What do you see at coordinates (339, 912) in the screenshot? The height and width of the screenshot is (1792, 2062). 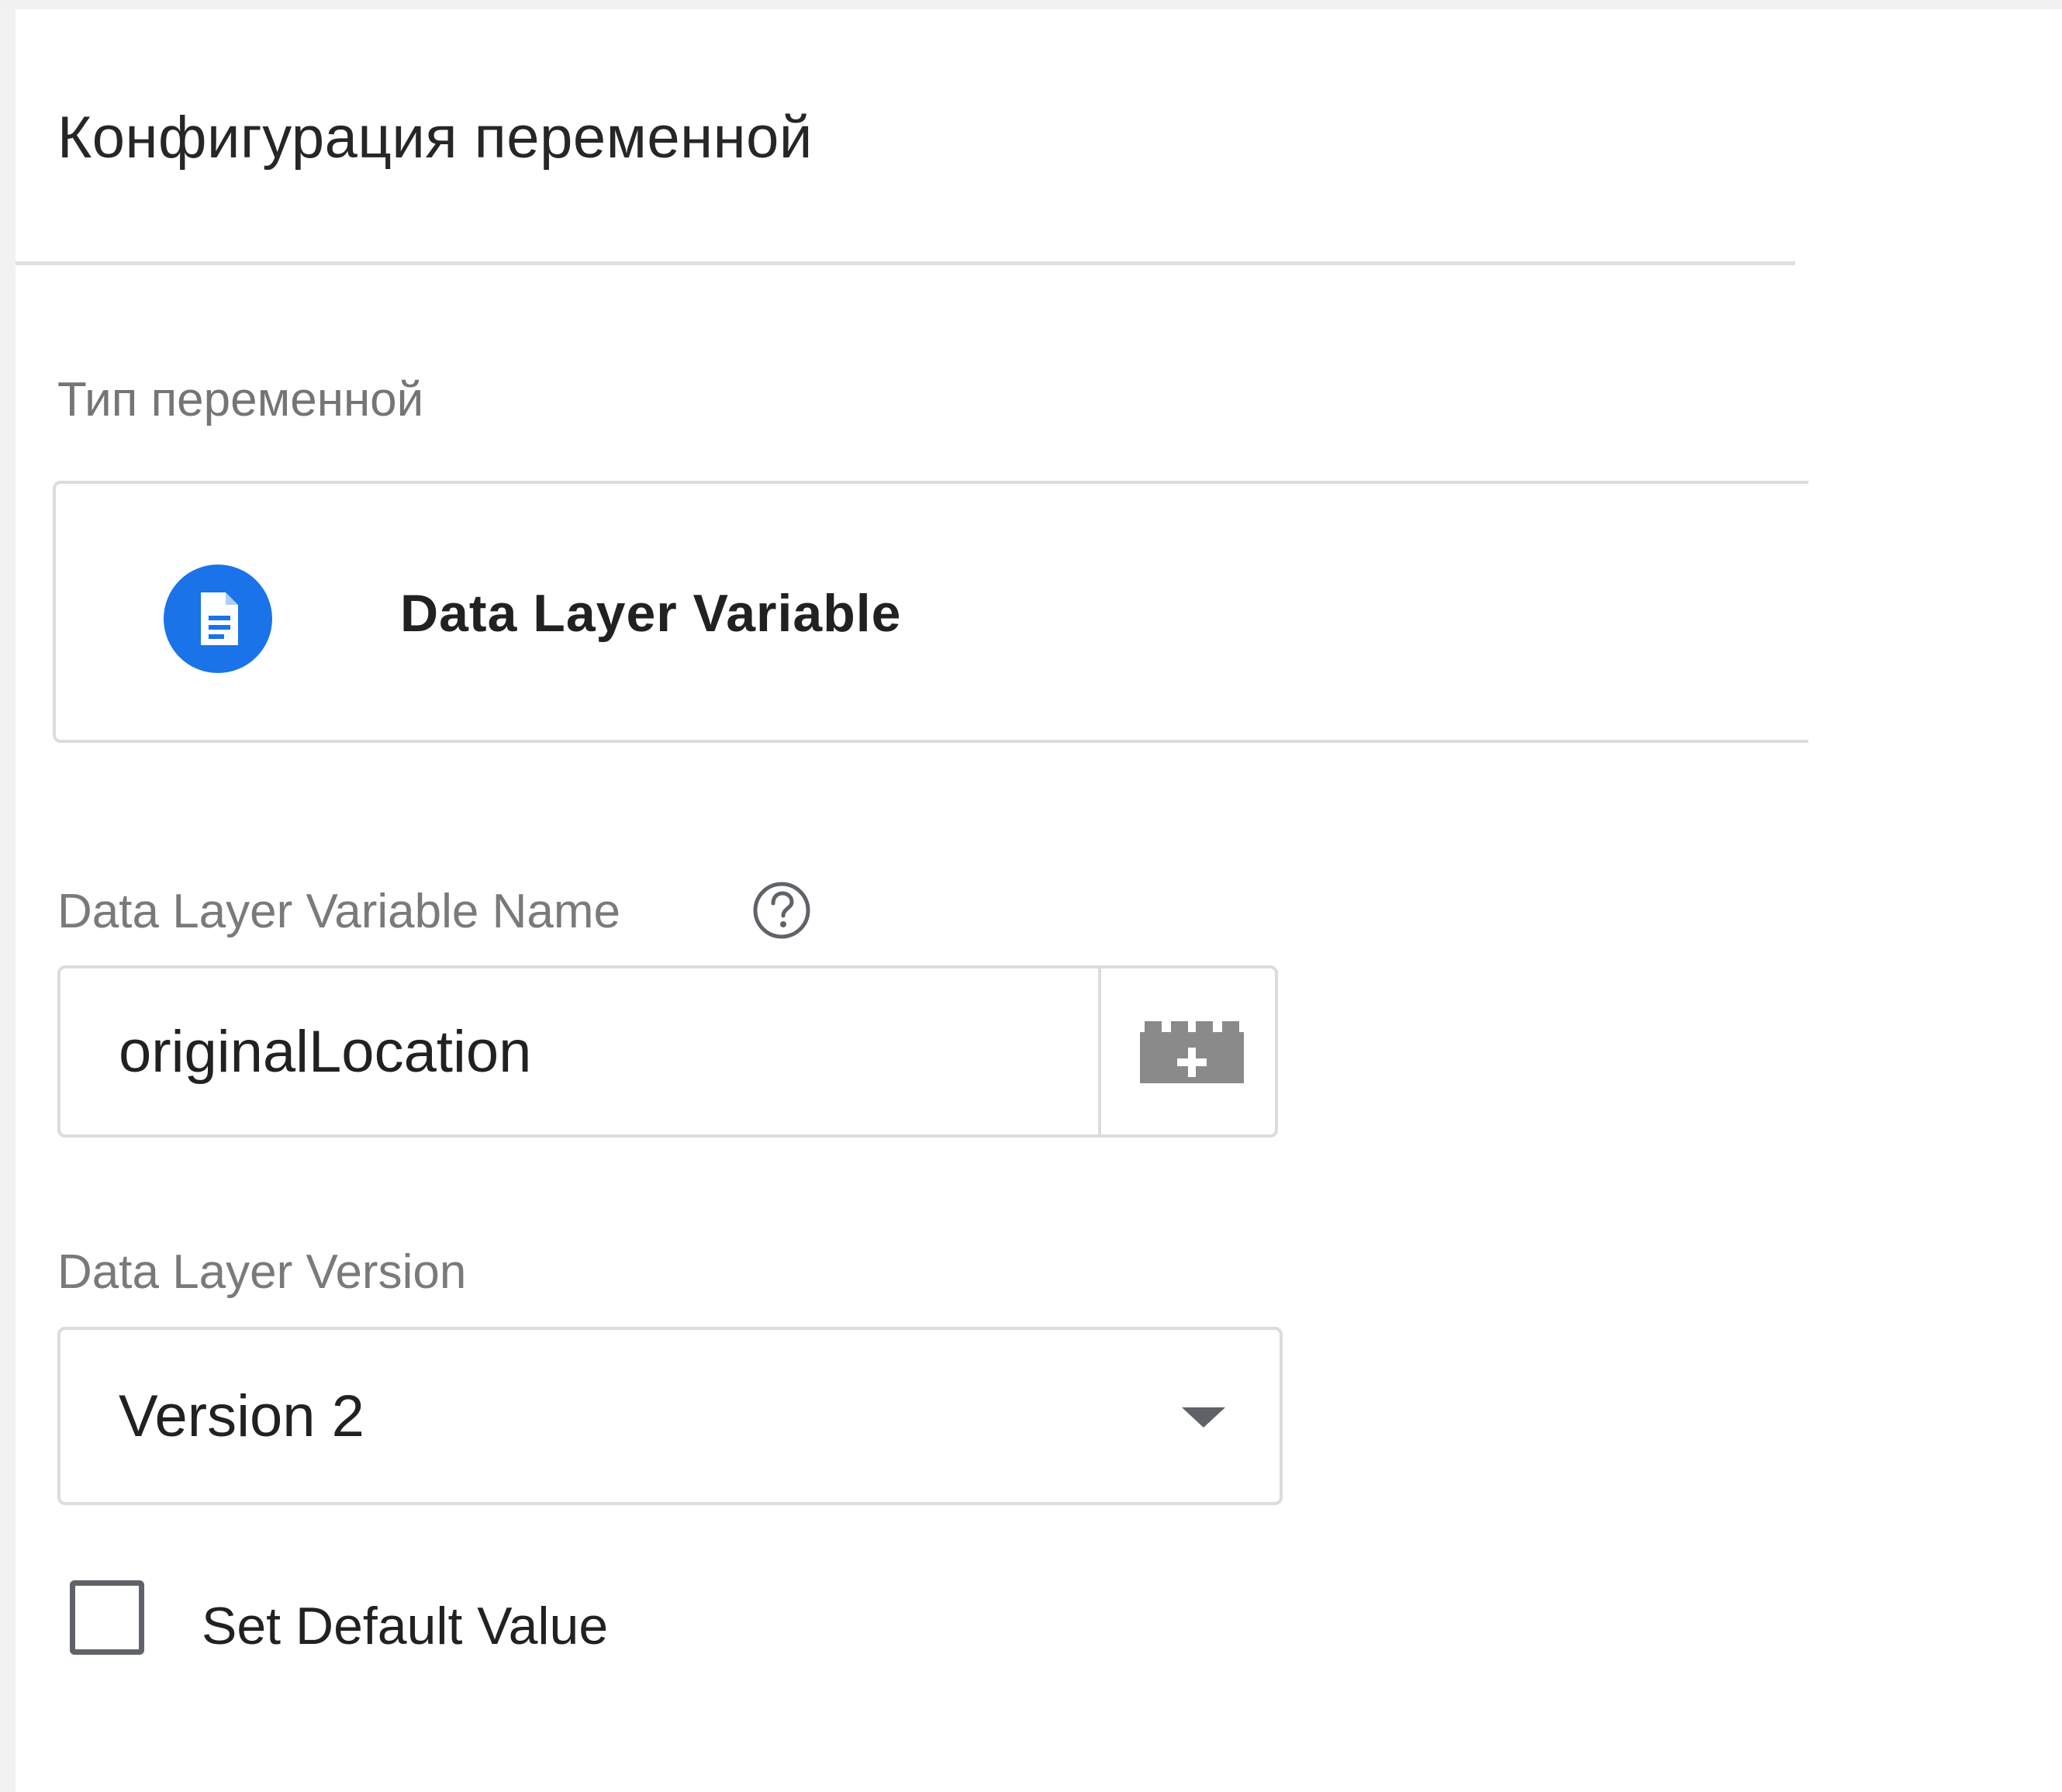 I see `variable-name-label: Data Layer Variable Name` at bounding box center [339, 912].